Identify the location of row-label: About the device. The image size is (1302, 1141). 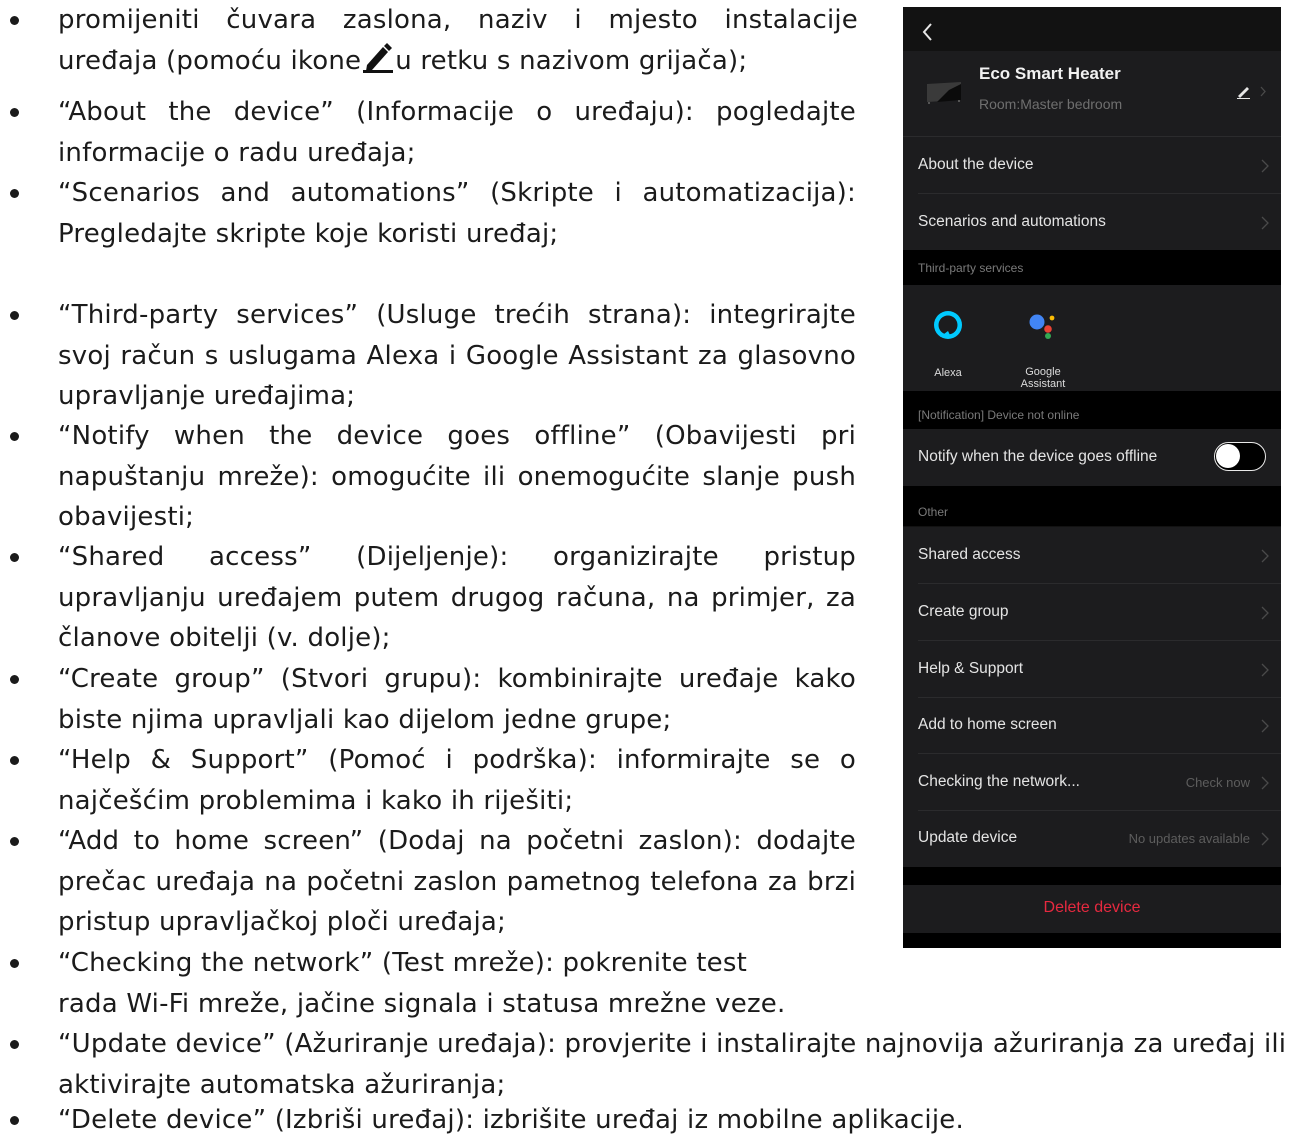
(976, 164).